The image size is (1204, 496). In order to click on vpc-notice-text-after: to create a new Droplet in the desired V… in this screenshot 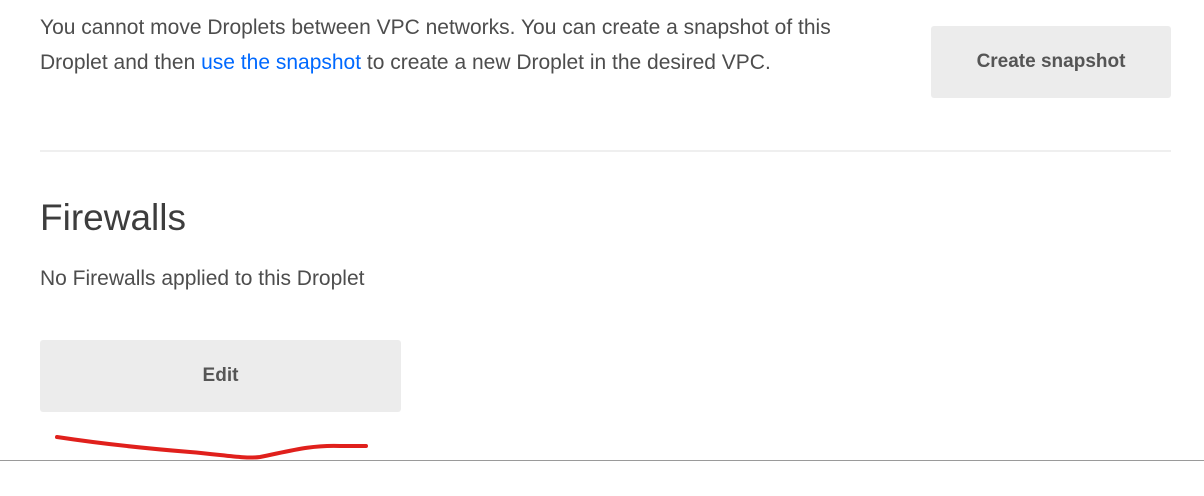, I will do `click(566, 62)`.